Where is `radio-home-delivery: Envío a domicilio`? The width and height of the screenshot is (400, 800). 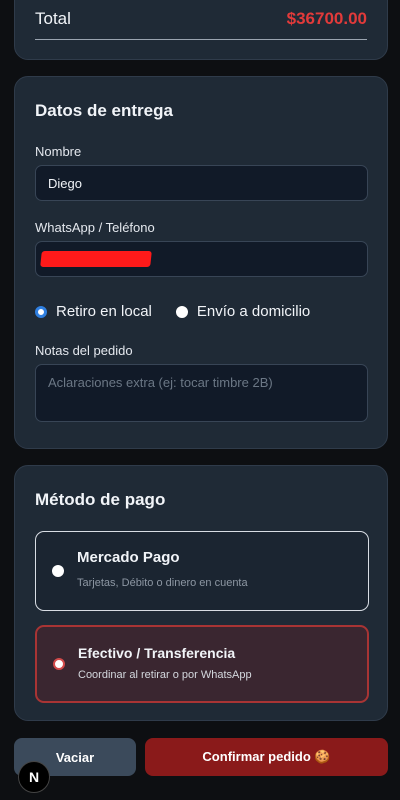 radio-home-delivery: Envío a domicilio is located at coordinates (243, 311).